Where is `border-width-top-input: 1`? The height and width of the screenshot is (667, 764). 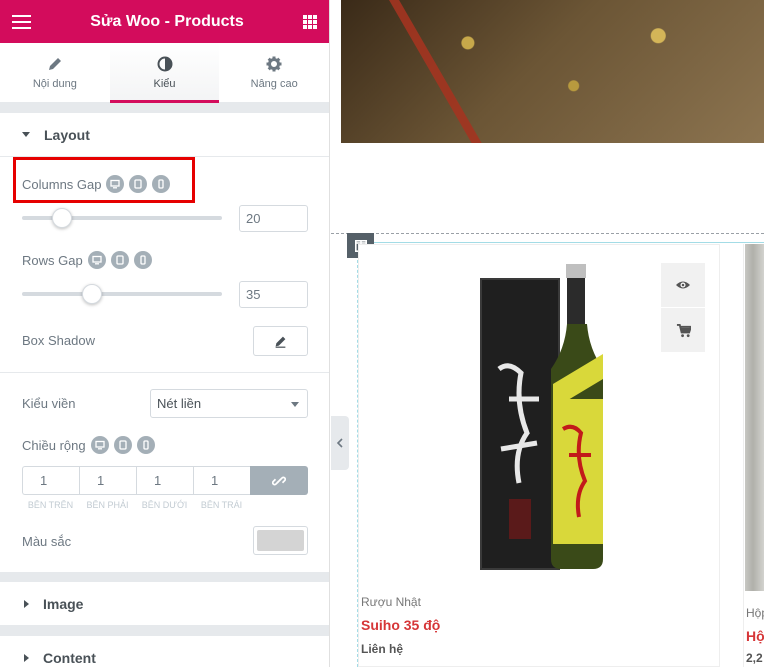
border-width-top-input: 1 is located at coordinates (50, 480).